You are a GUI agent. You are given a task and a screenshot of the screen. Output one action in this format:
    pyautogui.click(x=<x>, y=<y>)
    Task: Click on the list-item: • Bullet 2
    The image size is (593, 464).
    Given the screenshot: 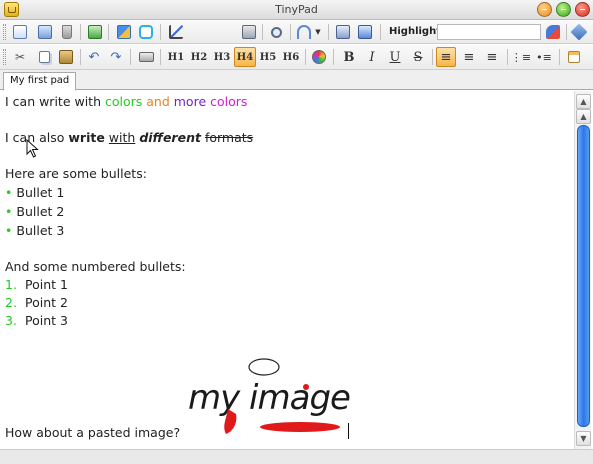 What is the action you would take?
    pyautogui.click(x=34, y=212)
    